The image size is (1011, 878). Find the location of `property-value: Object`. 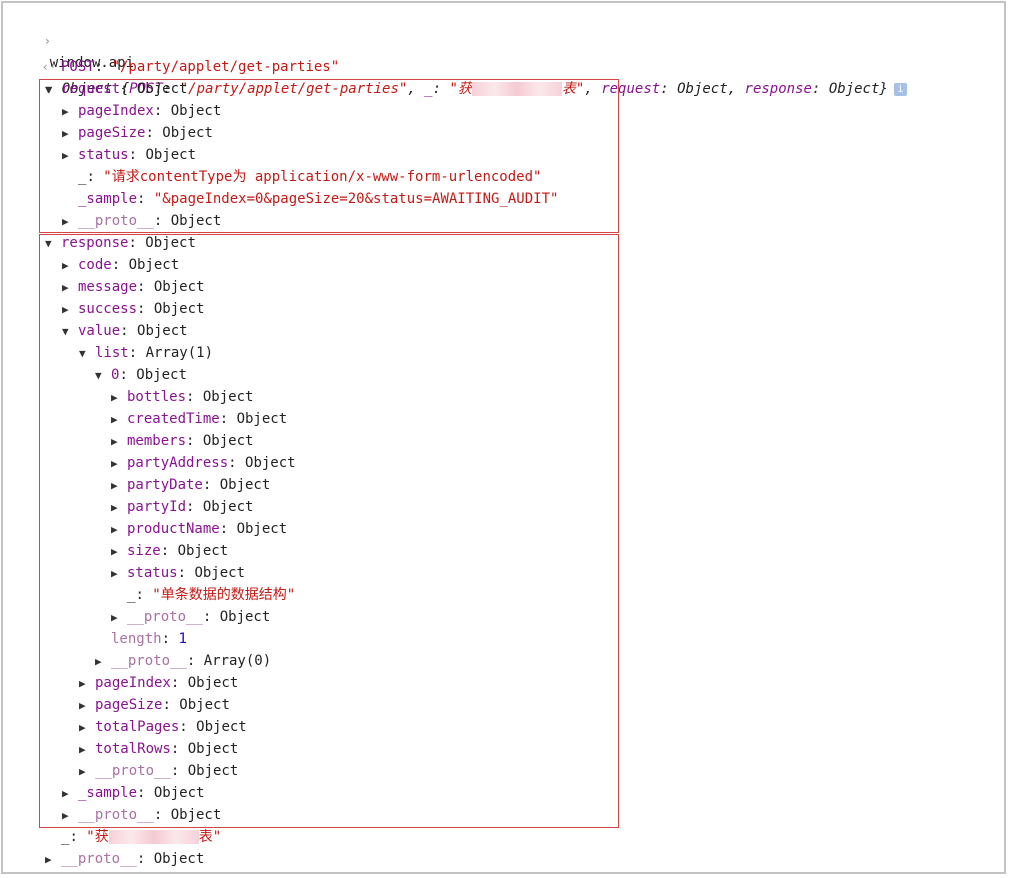

property-value: Object is located at coordinates (179, 859).